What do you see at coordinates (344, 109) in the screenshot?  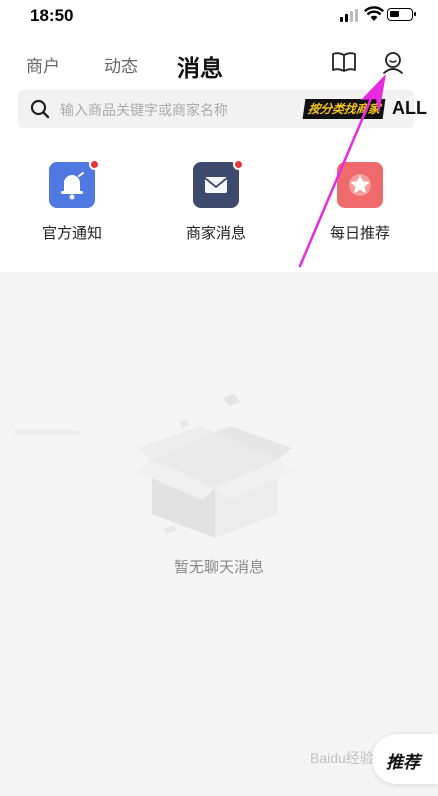 I see `category-promo-badge: 按分类找商家` at bounding box center [344, 109].